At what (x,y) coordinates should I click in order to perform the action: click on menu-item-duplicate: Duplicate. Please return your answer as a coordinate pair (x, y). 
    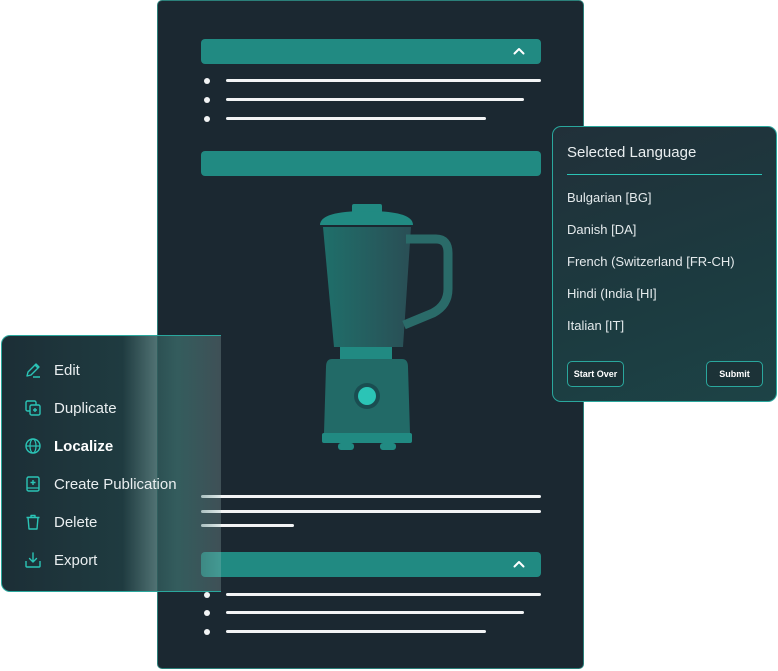
    Looking at the image, I should click on (70, 408).